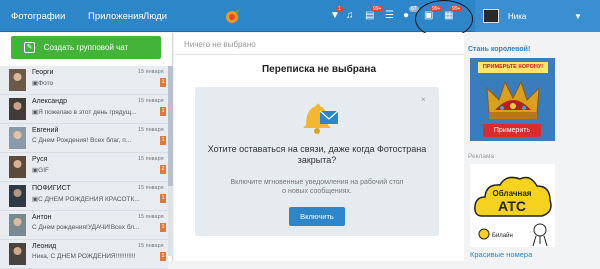 The height and width of the screenshot is (269, 600). Describe the element at coordinates (336, 13) in the screenshot. I see `likes-icon: ▼ 1` at that location.